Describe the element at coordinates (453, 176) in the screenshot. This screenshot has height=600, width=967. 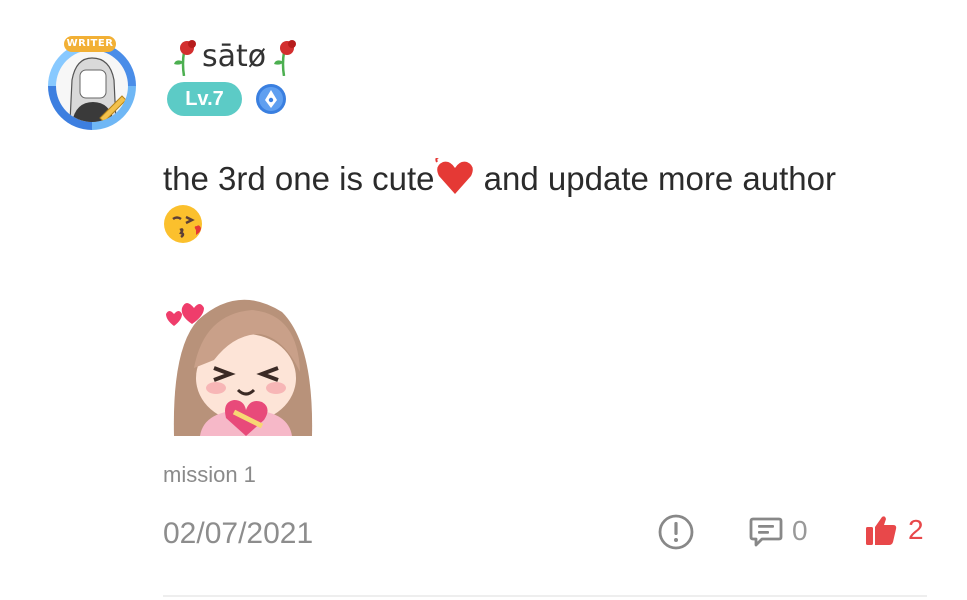
I see `beating-heart-emoji-icon` at that location.